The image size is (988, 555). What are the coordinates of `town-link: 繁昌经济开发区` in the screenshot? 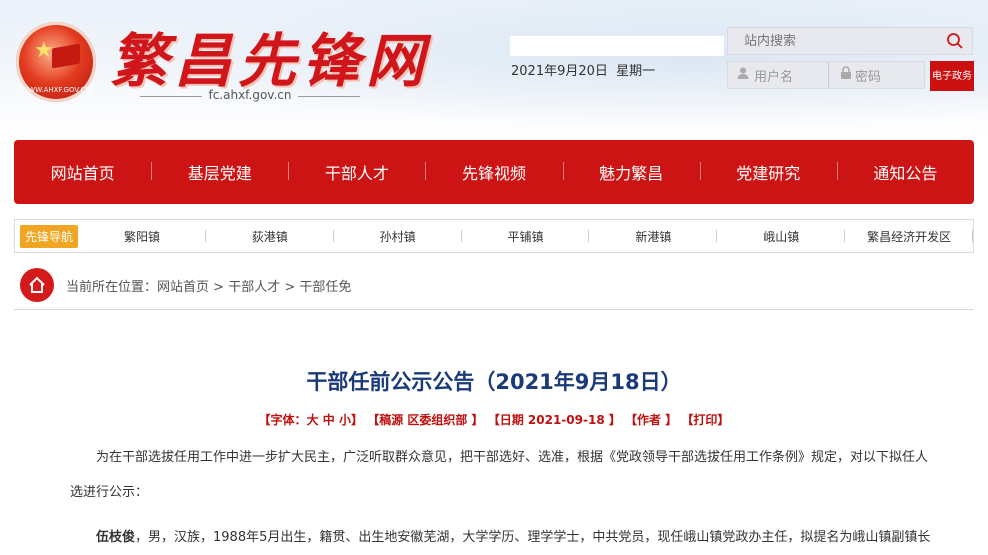 It's located at (909, 236).